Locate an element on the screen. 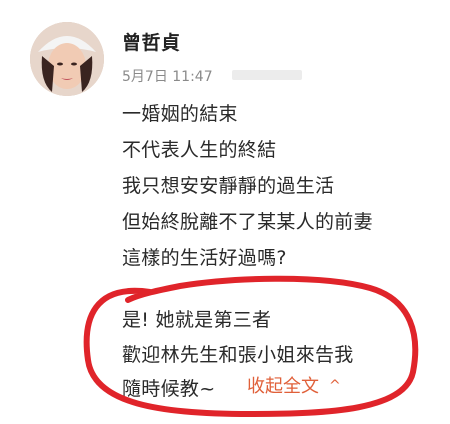 Image resolution: width=450 pixels, height=424 pixels. post-line-4: 但始終脫離不了某某人的前妻 is located at coordinates (247, 222).